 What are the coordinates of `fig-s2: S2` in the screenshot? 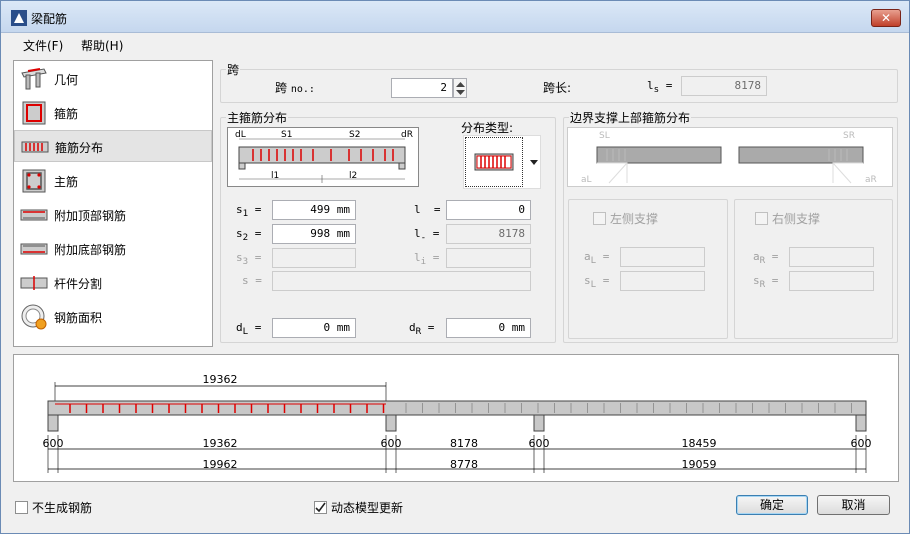 It's located at (354, 135).